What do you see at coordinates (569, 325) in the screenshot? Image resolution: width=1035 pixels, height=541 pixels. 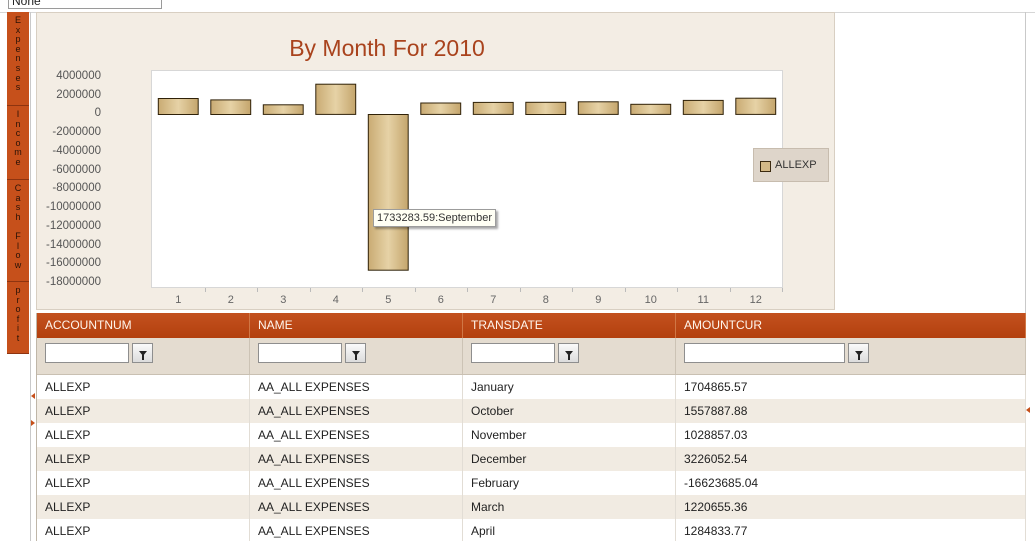 I see `column-header-transdate: TRANSDATE` at bounding box center [569, 325].